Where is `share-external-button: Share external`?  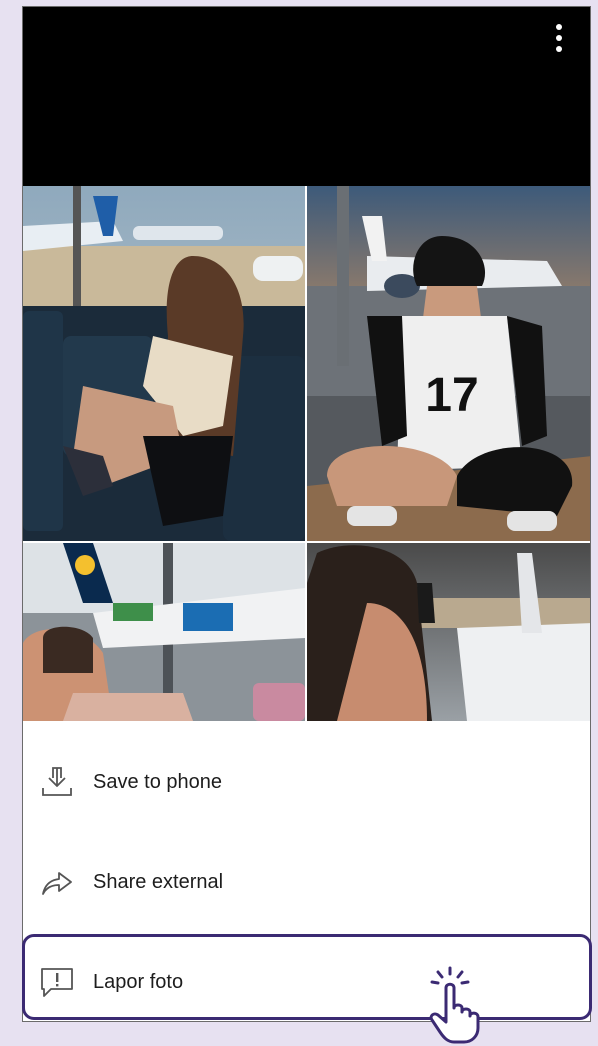 share-external-button: Share external is located at coordinates (306, 882).